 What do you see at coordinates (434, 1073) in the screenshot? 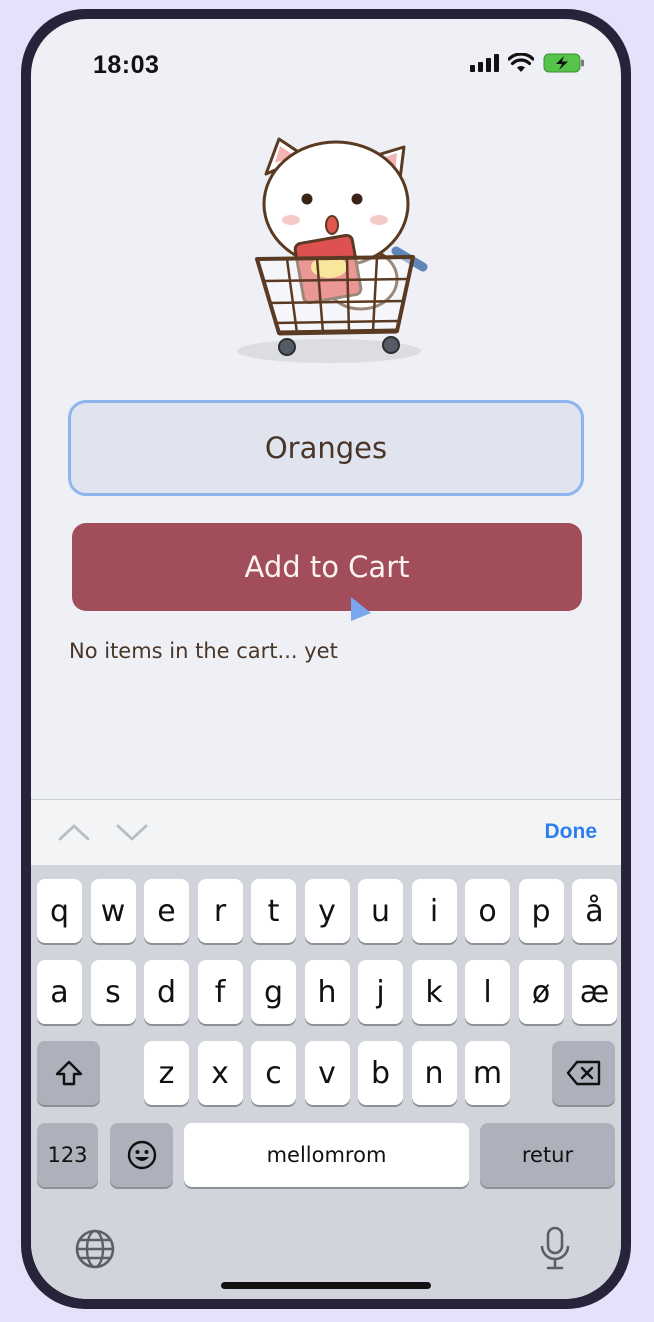
I see `key-n: n` at bounding box center [434, 1073].